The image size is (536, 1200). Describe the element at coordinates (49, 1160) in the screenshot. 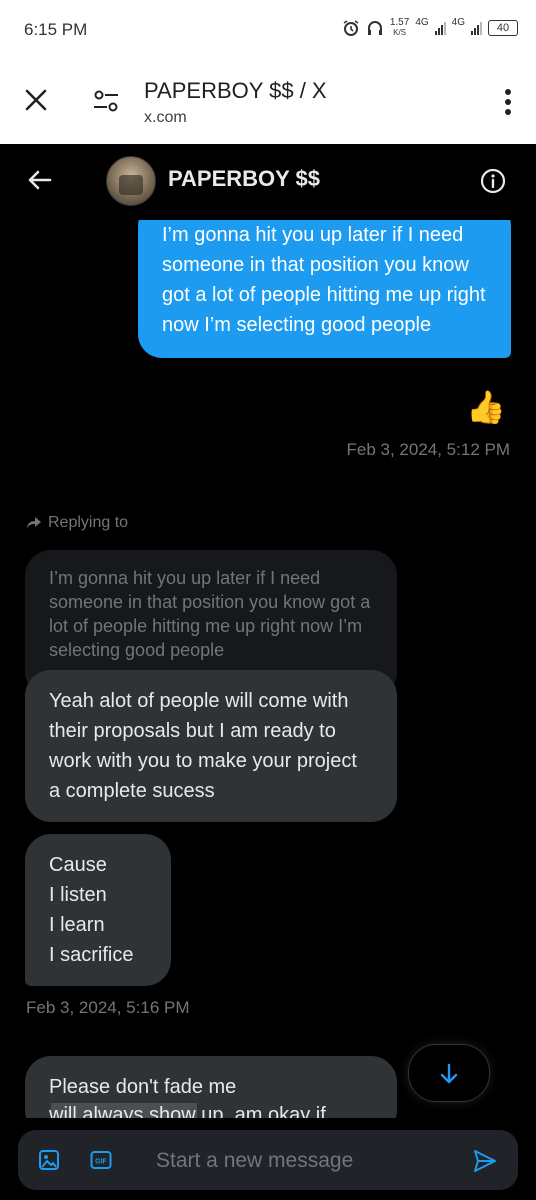

I see `image-icon` at that location.